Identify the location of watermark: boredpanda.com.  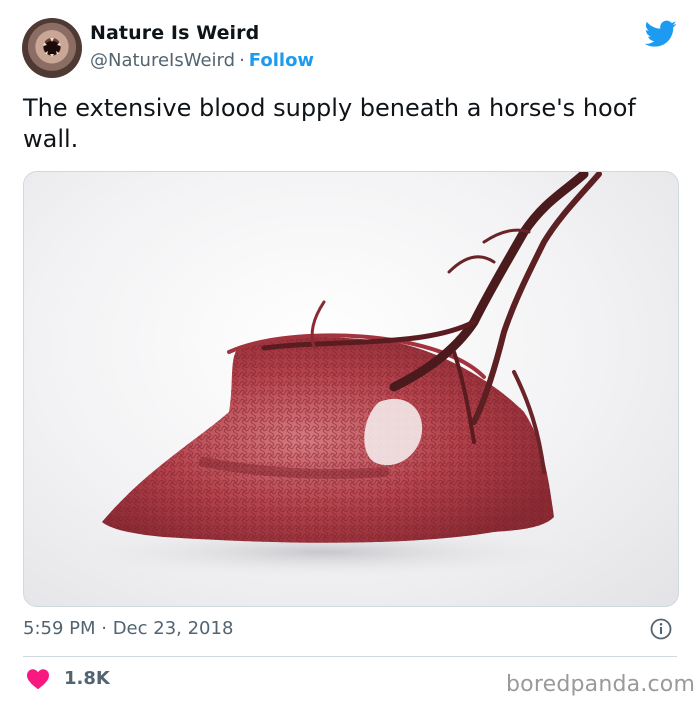
(601, 684).